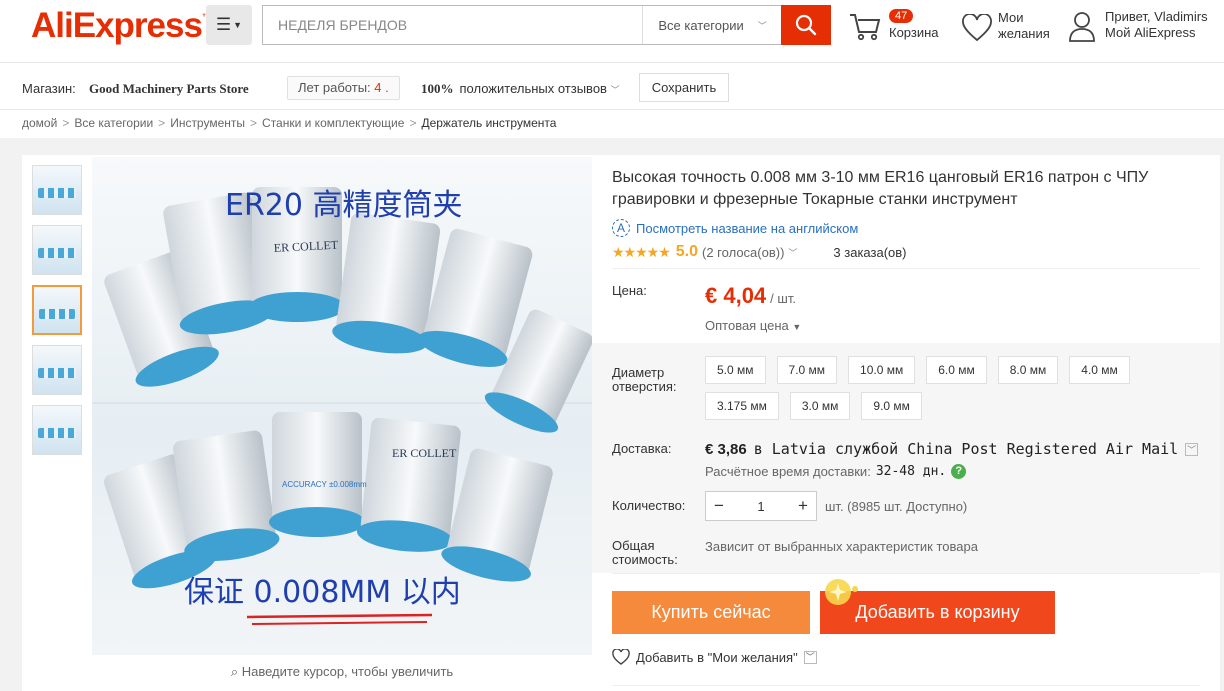 The image size is (1224, 691). Describe the element at coordinates (956, 370) in the screenshot. I see `option-6mm: 6.0 мм` at that location.